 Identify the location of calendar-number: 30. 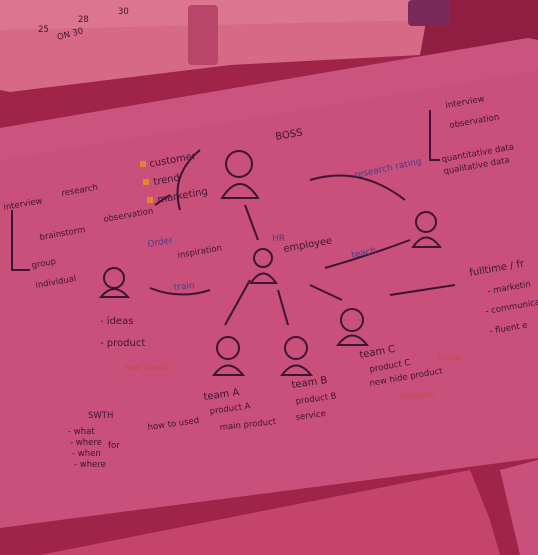
(123, 12).